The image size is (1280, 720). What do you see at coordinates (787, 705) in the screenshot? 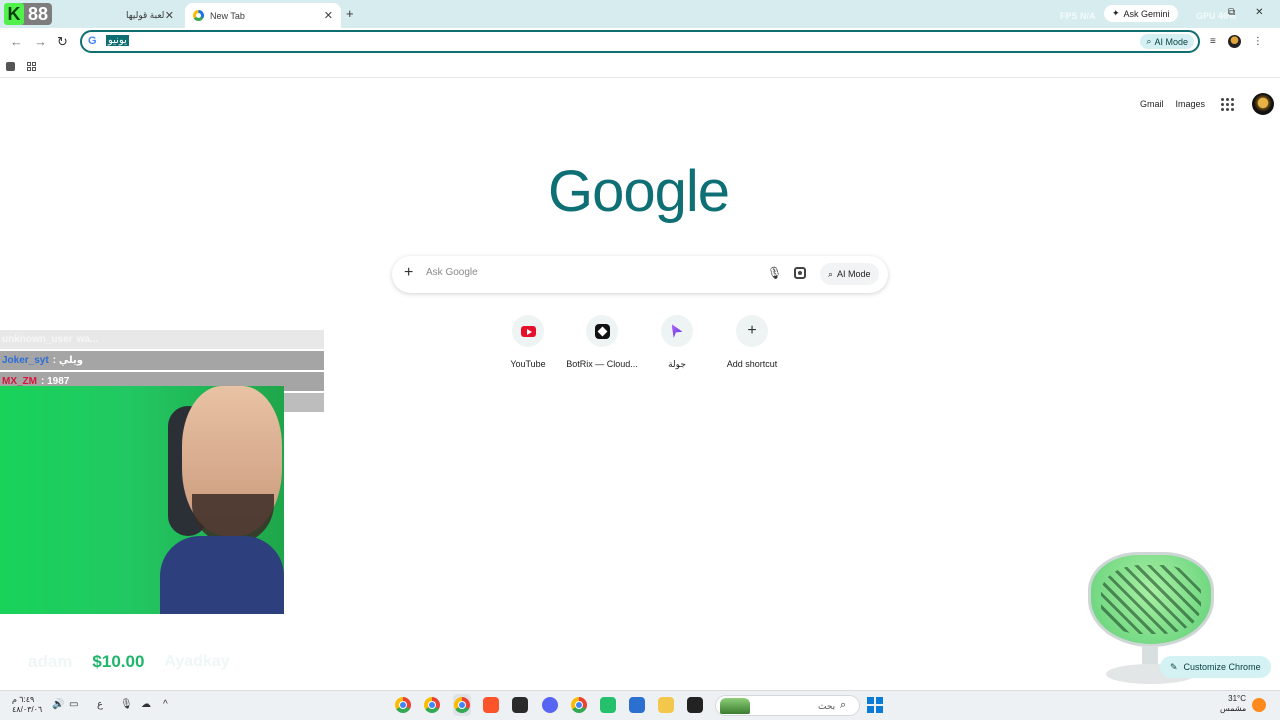
I see `taskbar-search: بحث ⌕` at bounding box center [787, 705].